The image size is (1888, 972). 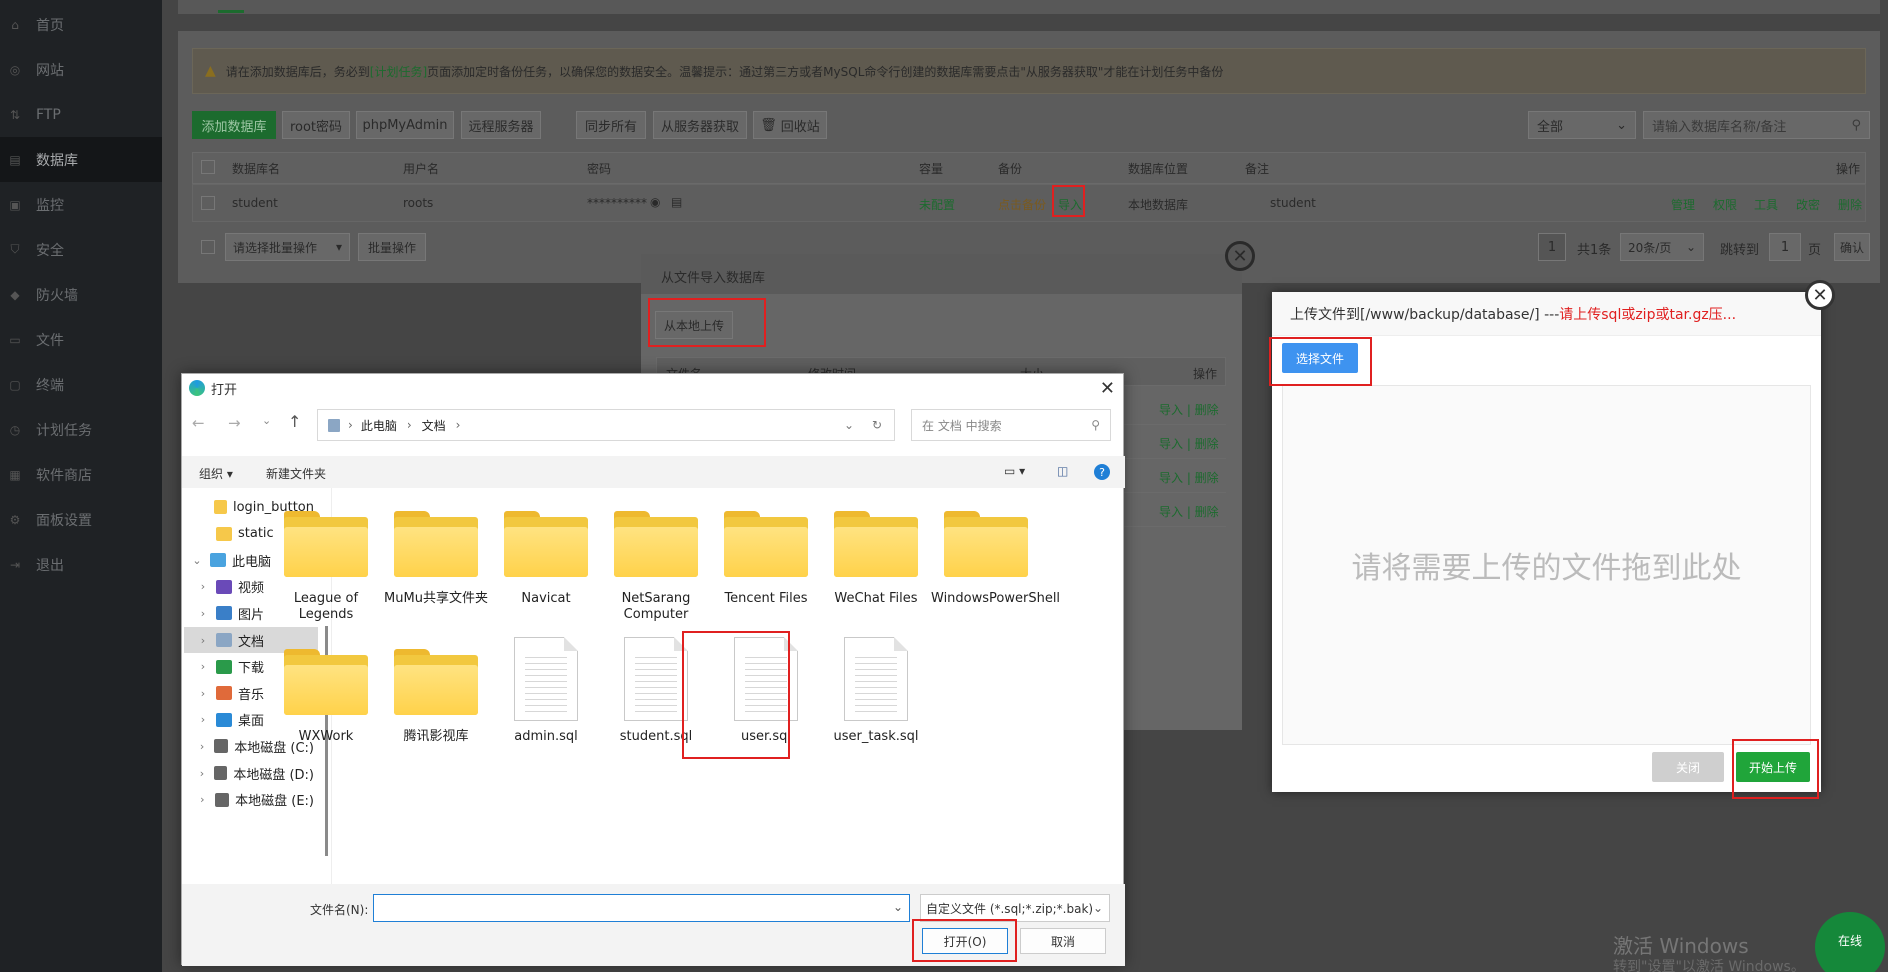 I want to click on row-checkbox, so click(x=208, y=203).